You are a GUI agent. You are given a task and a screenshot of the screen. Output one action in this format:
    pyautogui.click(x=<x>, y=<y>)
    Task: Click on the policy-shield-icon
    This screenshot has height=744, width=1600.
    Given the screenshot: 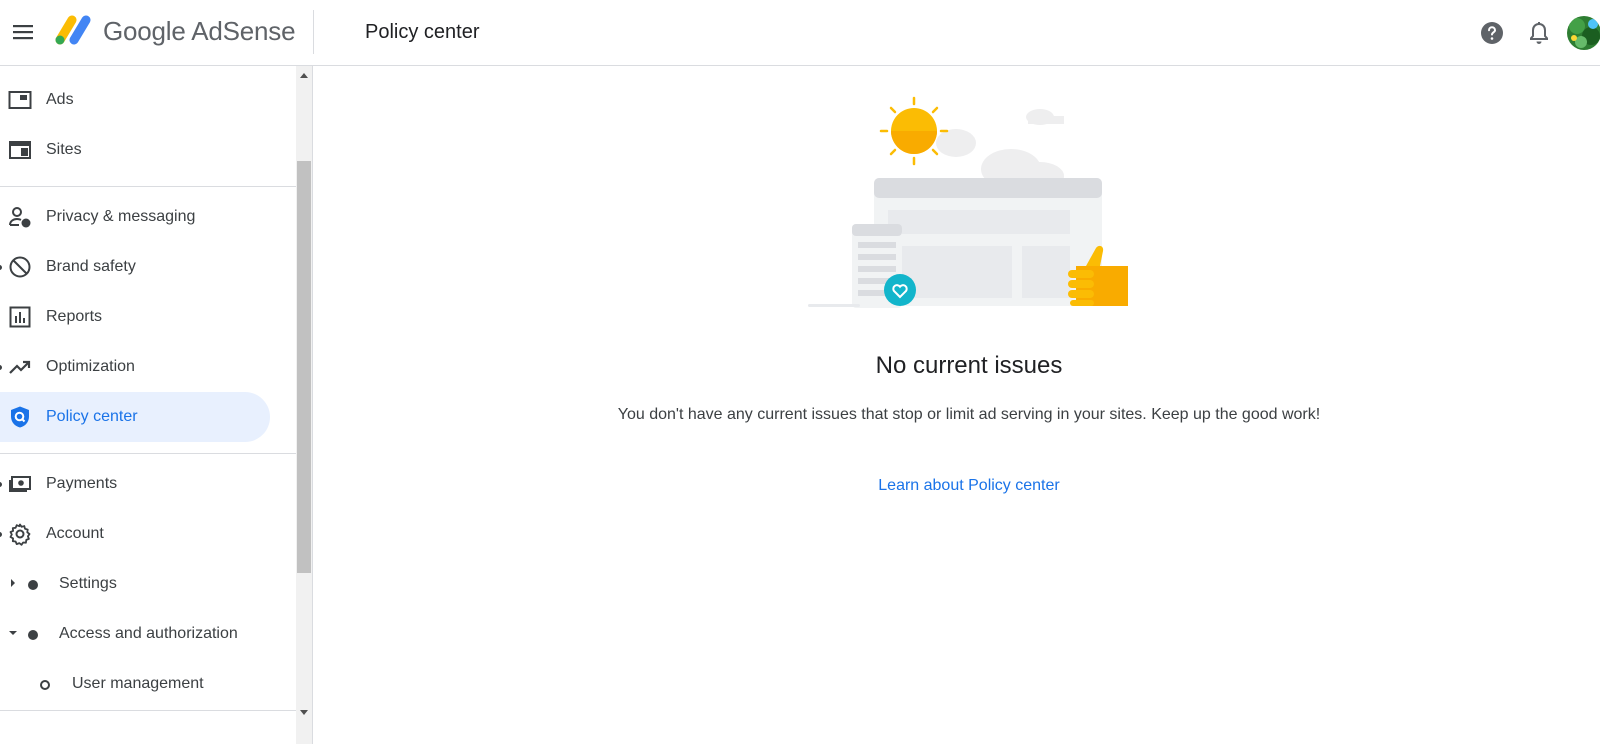 What is the action you would take?
    pyautogui.click(x=20, y=417)
    